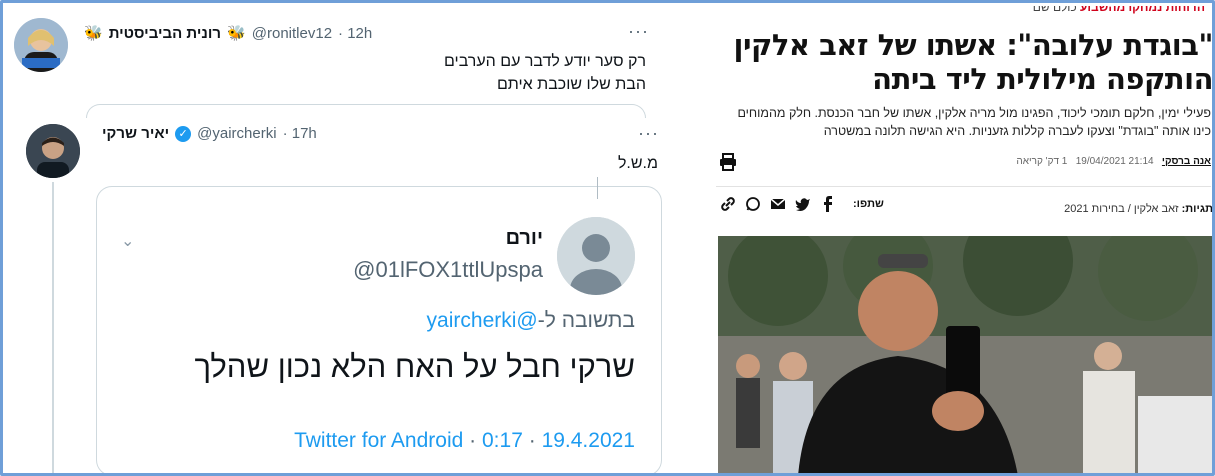 Image resolution: width=1215 pixels, height=476 pixels. I want to click on thread-connector, so click(597, 188).